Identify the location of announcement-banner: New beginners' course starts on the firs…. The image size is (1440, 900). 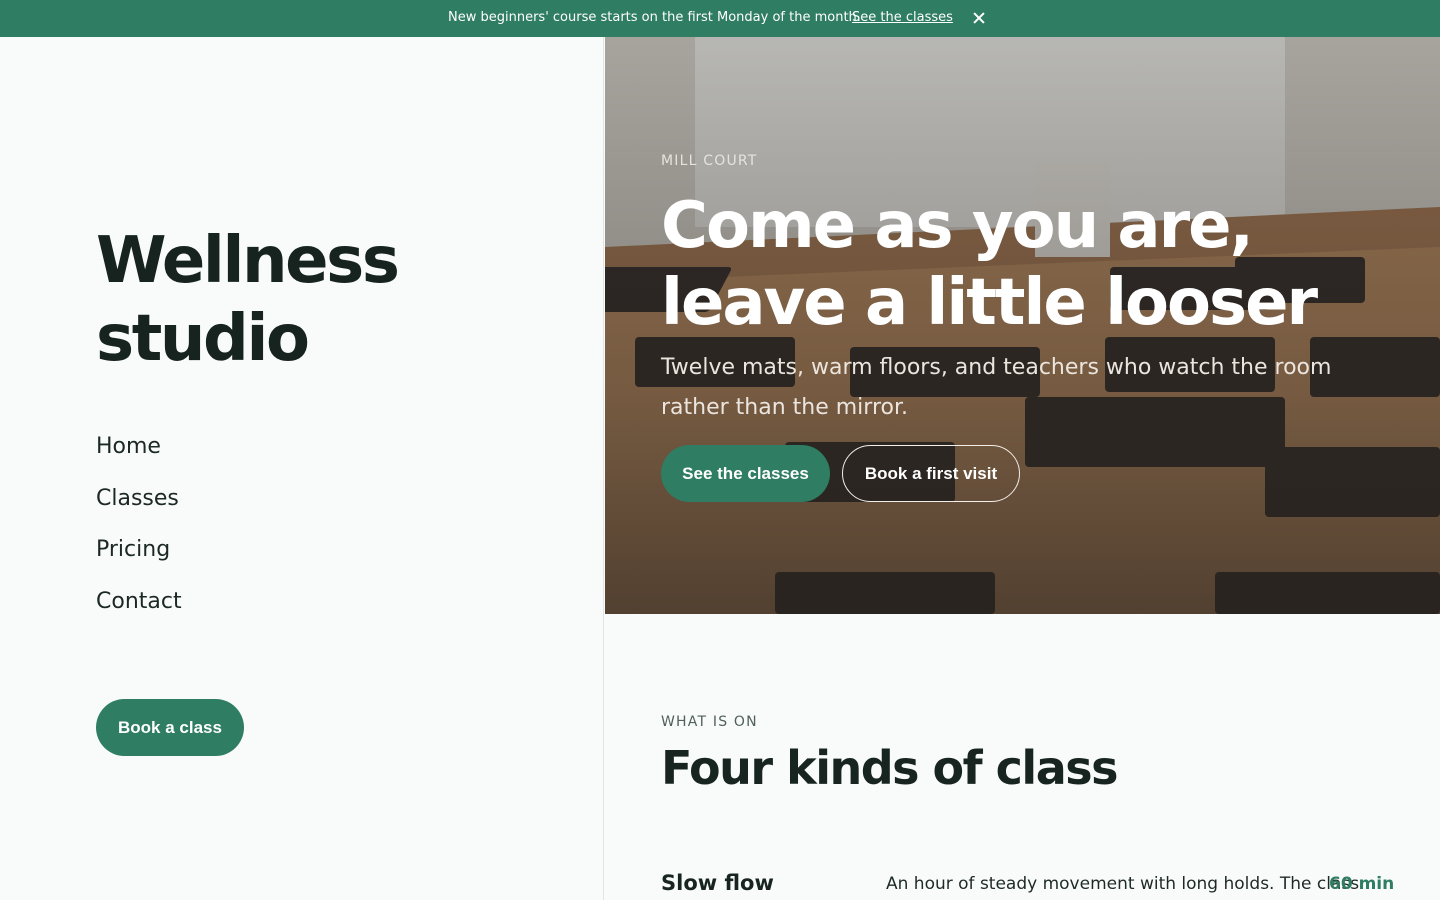
(720, 18).